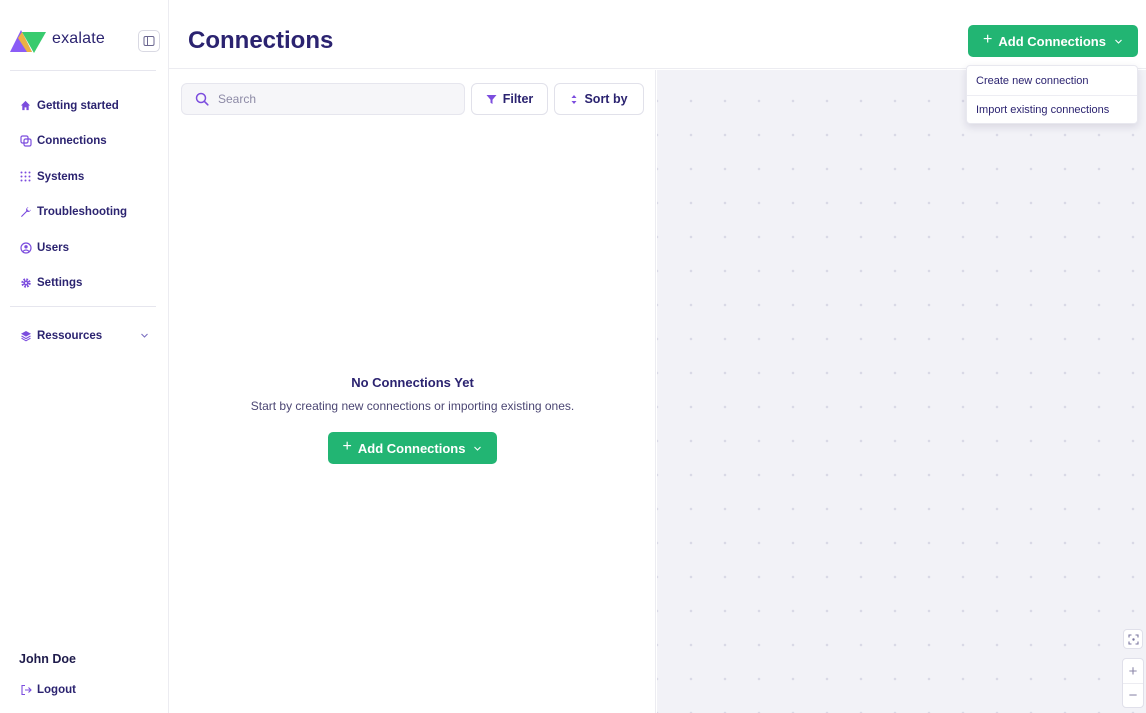 Image resolution: width=1146 pixels, height=713 pixels. I want to click on brand-name: exalate, so click(78, 38).